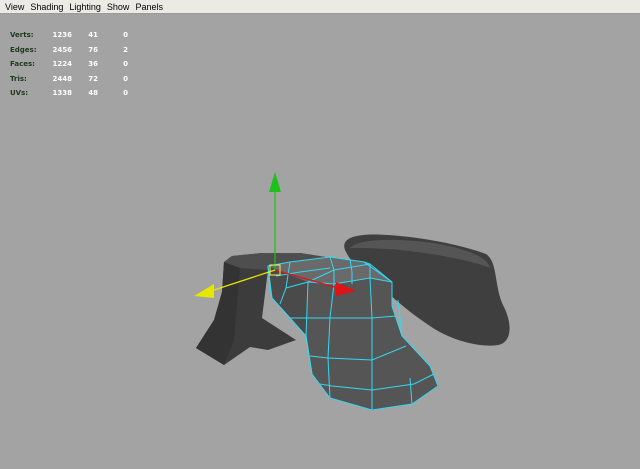 This screenshot has width=640, height=469. I want to click on hud-label: UVs:, so click(19, 93).